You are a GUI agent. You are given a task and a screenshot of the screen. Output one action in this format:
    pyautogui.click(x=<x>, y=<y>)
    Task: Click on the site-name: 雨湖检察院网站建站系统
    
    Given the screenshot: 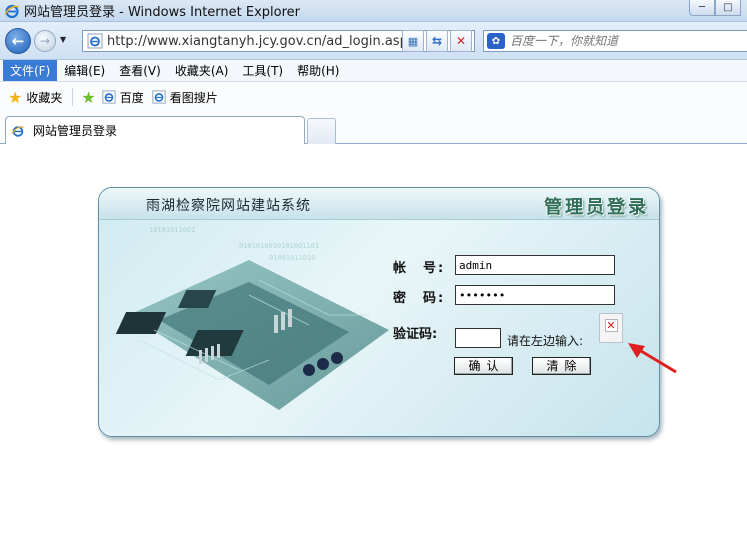 What is the action you would take?
    pyautogui.click(x=228, y=206)
    